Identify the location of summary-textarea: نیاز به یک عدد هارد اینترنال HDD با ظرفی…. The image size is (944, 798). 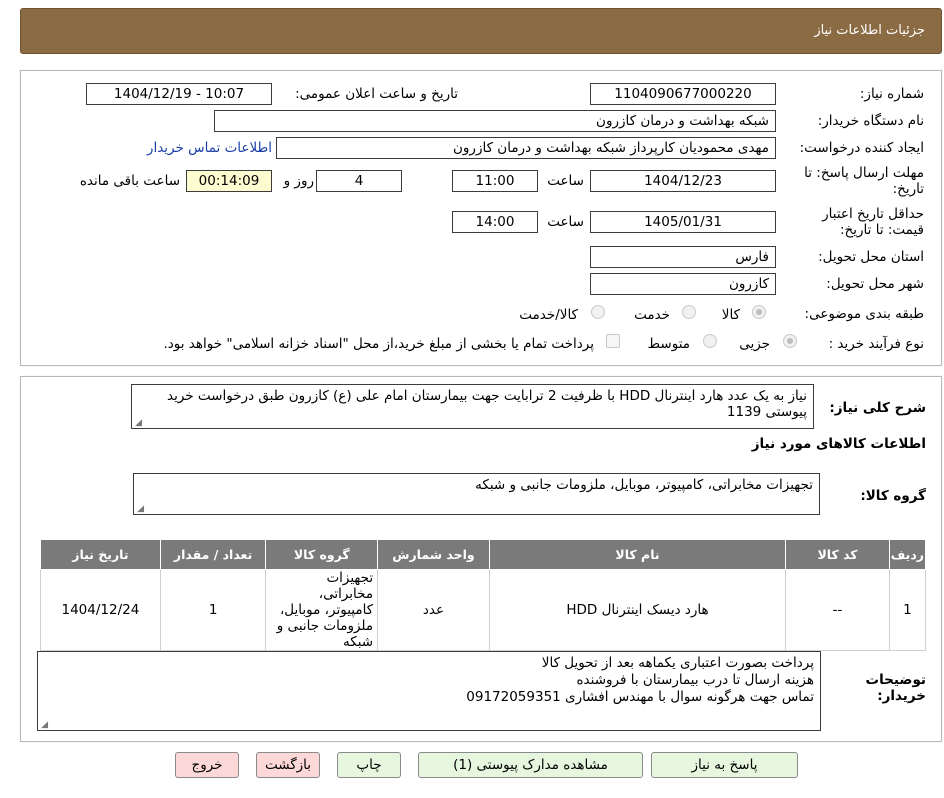
(472, 406).